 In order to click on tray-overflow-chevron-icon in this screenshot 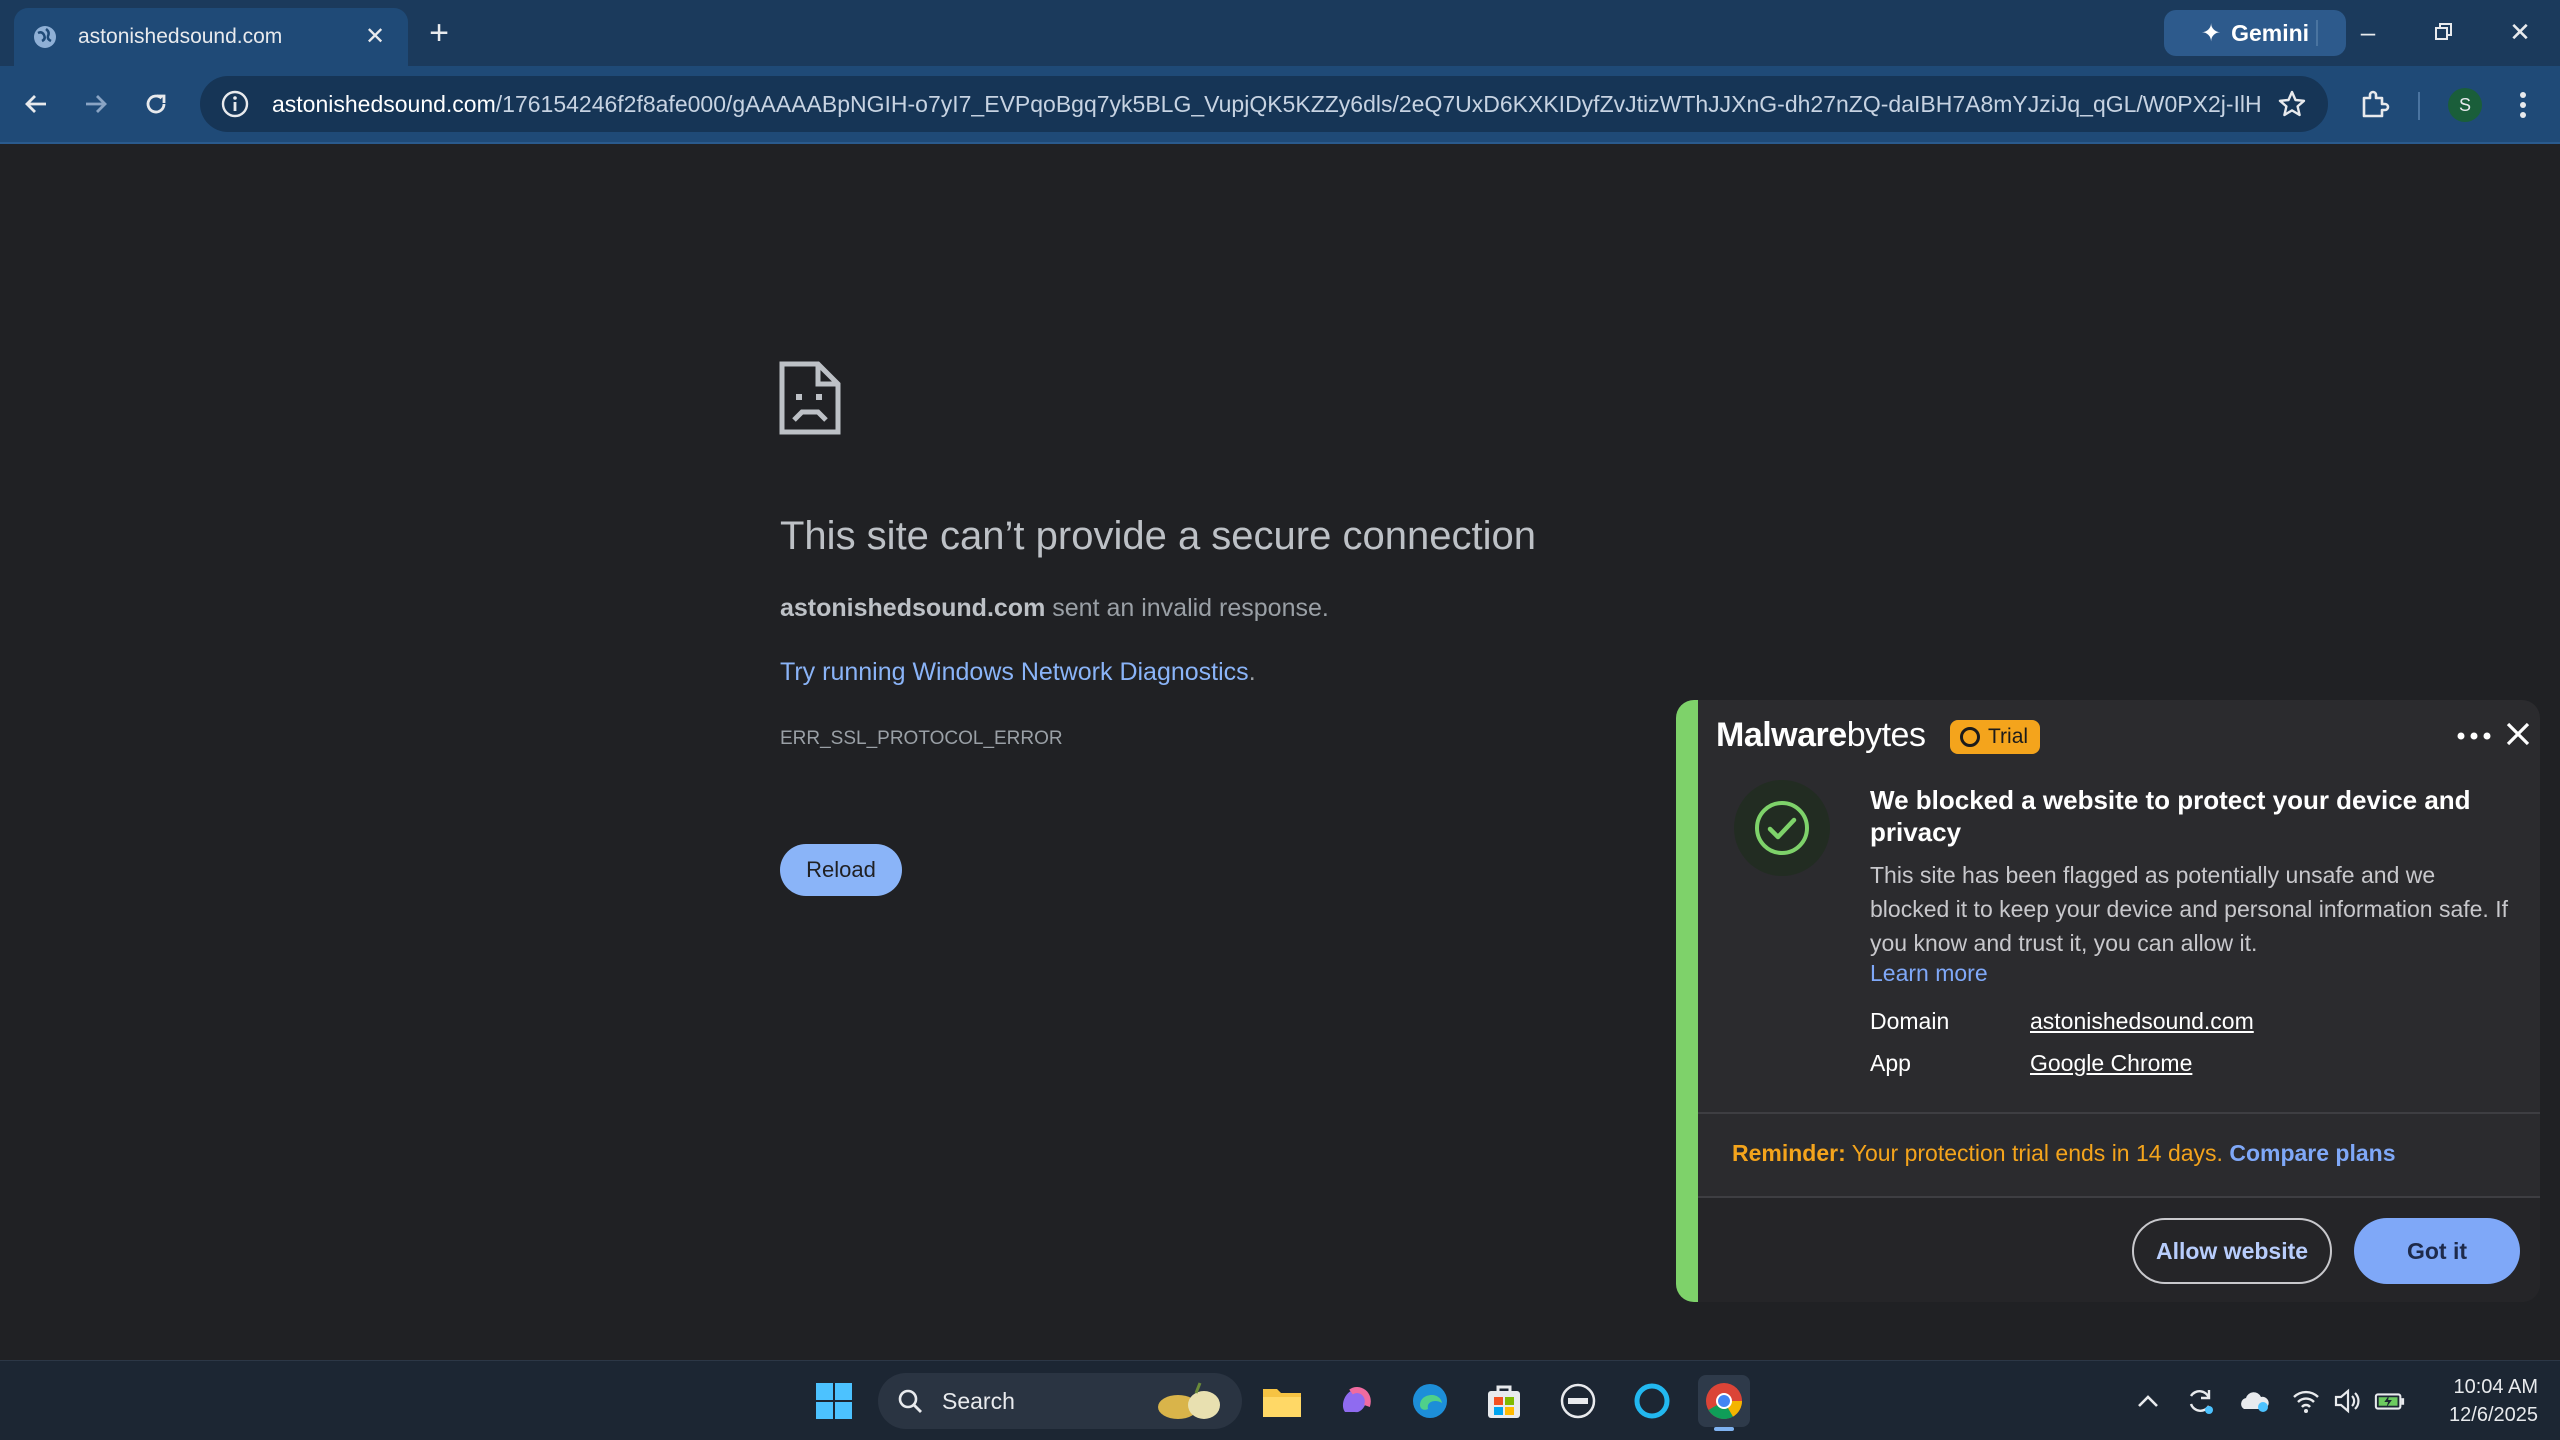, I will do `click(2148, 1401)`.